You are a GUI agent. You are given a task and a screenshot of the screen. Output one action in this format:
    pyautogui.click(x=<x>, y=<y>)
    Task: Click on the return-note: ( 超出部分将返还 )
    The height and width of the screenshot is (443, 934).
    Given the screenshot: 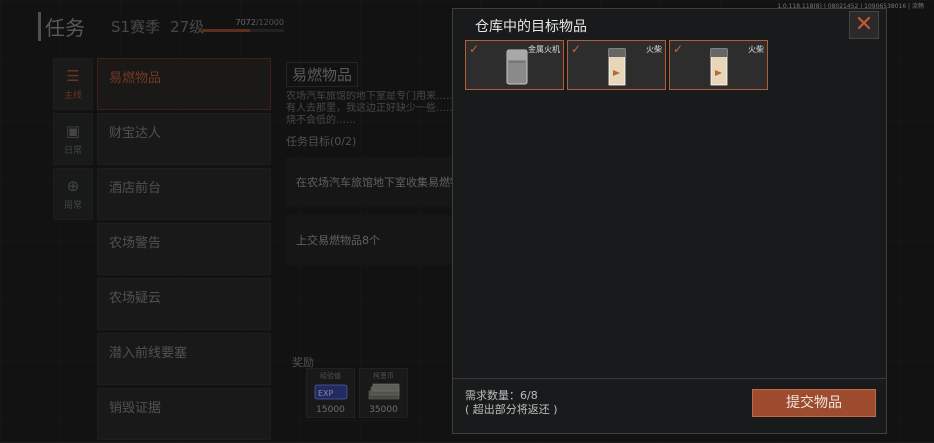 What is the action you would take?
    pyautogui.click(x=511, y=409)
    